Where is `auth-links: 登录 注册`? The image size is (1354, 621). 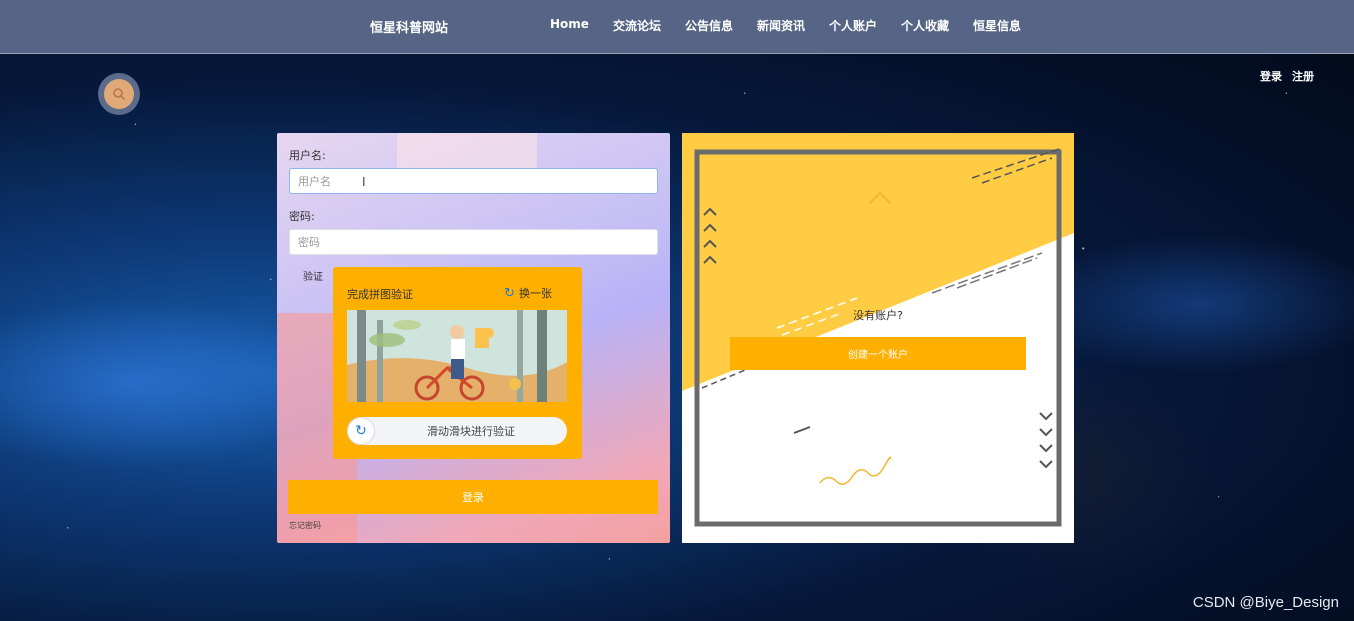
auth-links: 登录 注册 is located at coordinates (1287, 76).